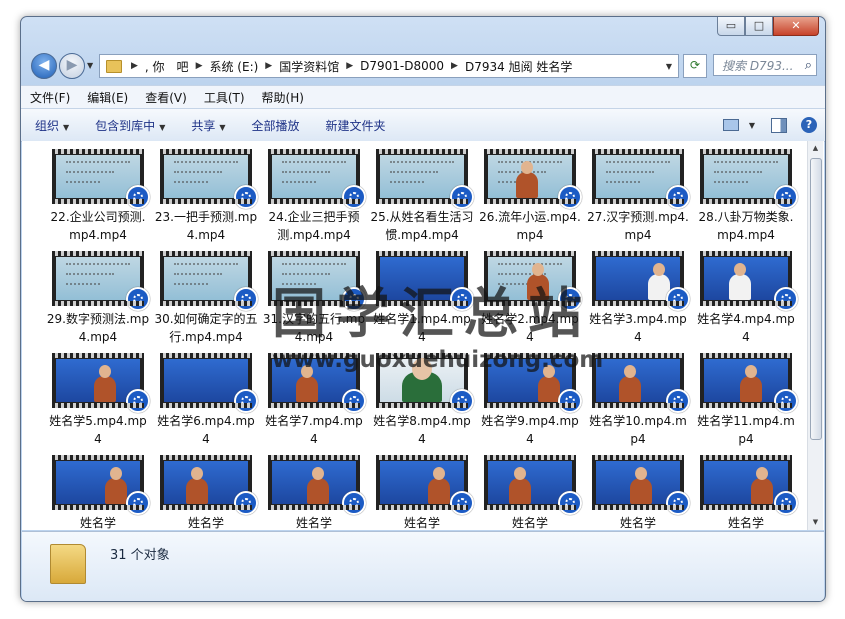 The width and height of the screenshot is (845, 619). What do you see at coordinates (98, 298) in the screenshot?
I see `file-item: 29.数字预测法.mp4.mp4` at bounding box center [98, 298].